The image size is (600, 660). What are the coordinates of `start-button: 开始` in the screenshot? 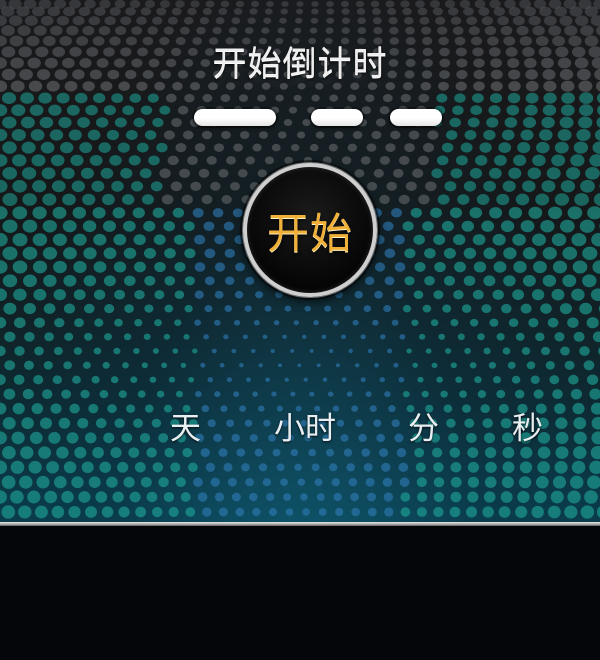 It's located at (310, 230).